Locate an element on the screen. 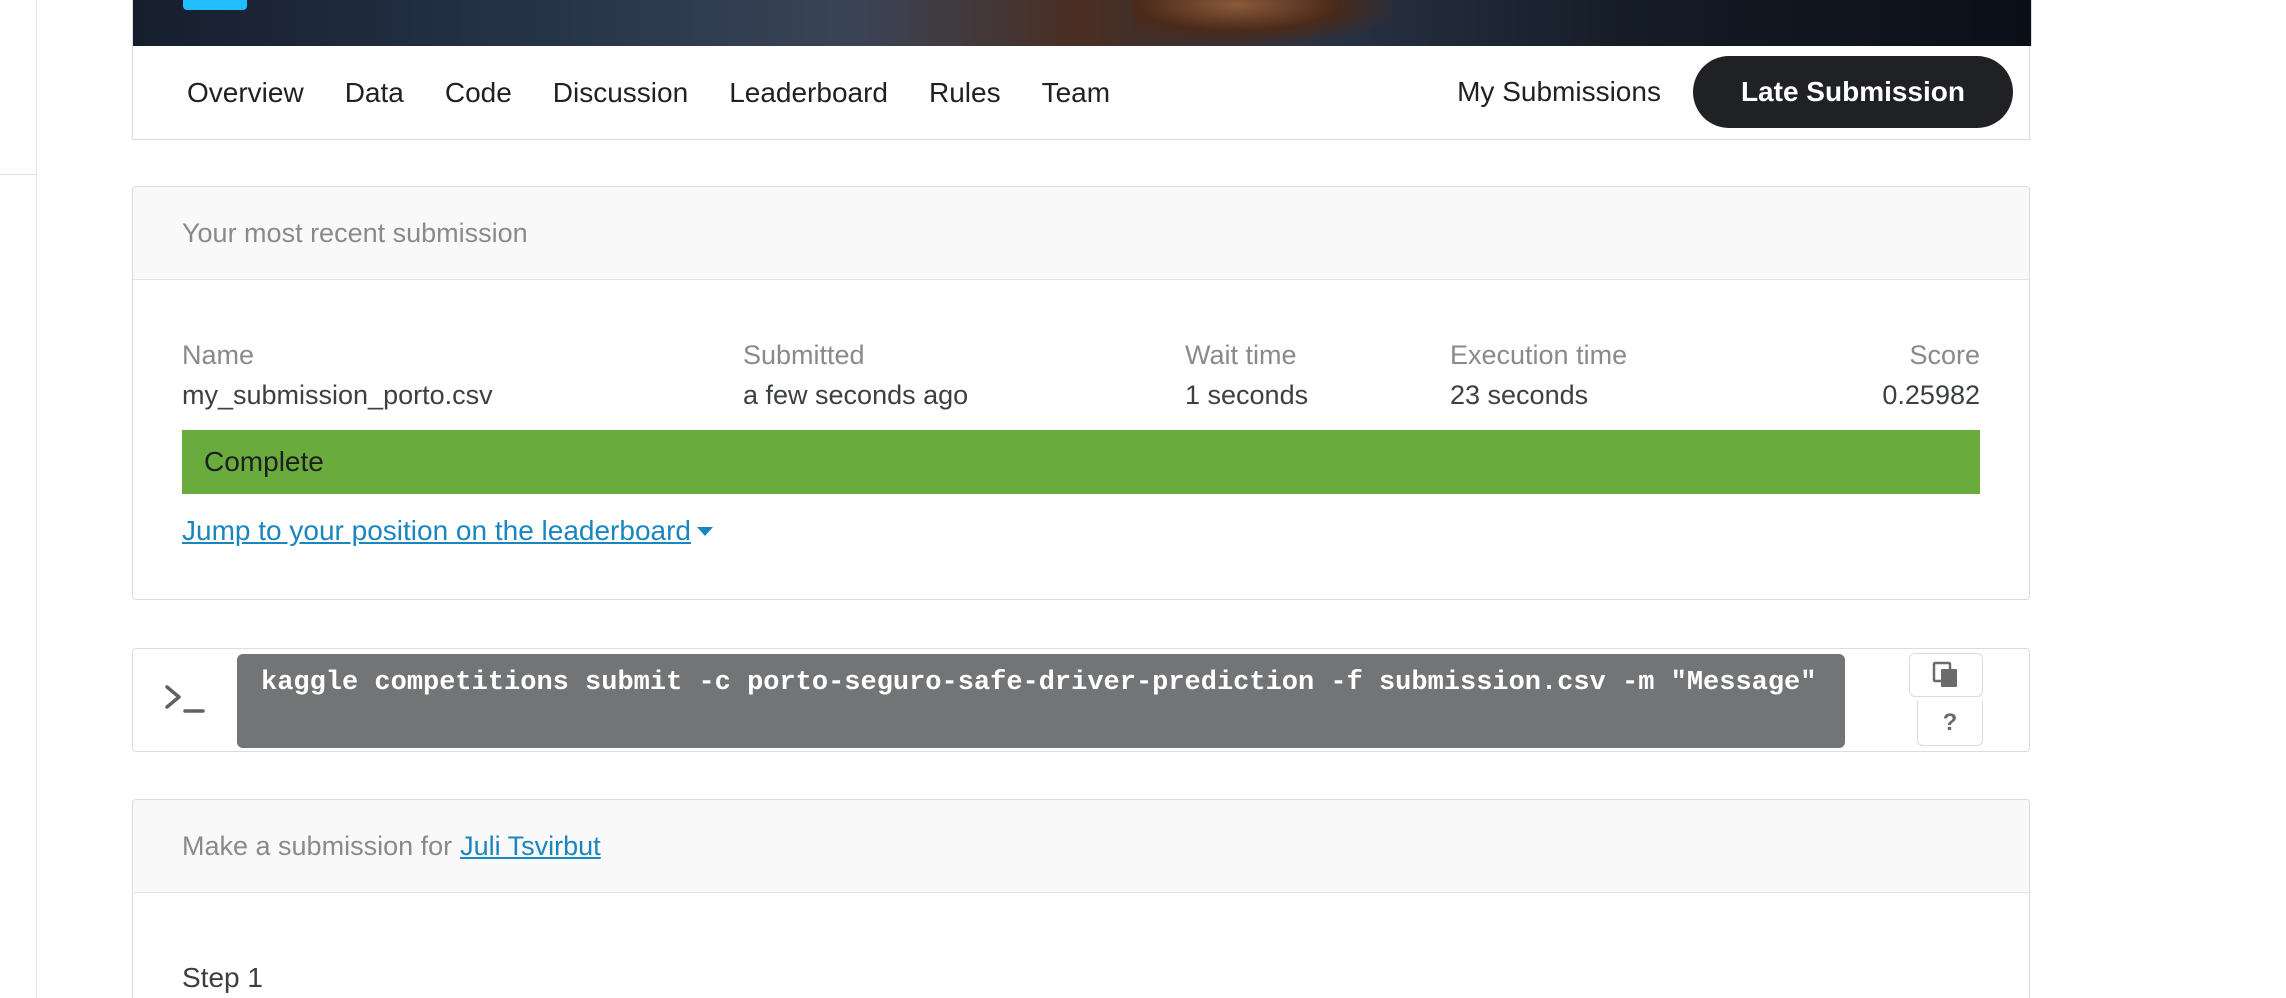 The width and height of the screenshot is (2286, 998). execution-time-value: 23 seconds is located at coordinates (1519, 395).